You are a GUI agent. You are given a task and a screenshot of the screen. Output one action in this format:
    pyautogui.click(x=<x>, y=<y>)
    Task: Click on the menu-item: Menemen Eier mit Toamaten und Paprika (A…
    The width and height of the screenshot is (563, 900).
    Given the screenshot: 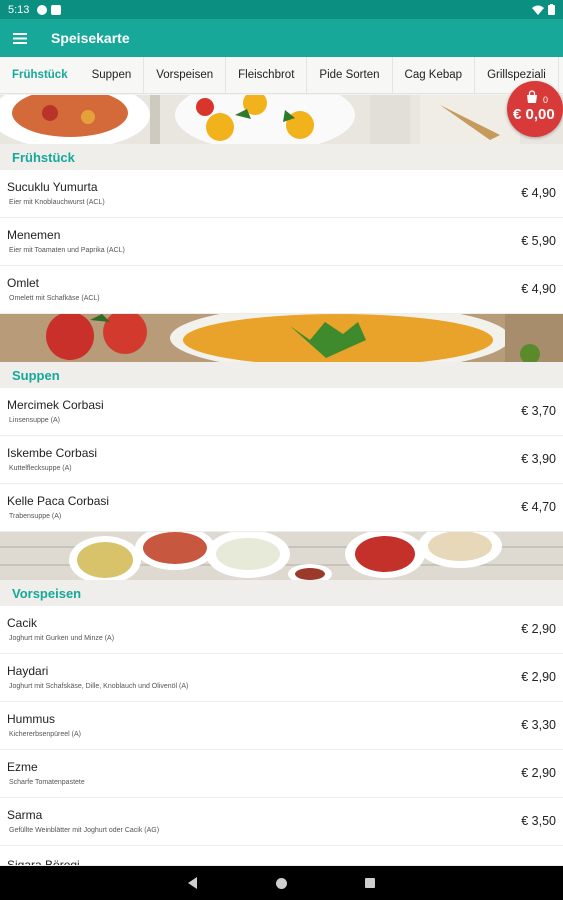 What is the action you would take?
    pyautogui.click(x=281, y=242)
    